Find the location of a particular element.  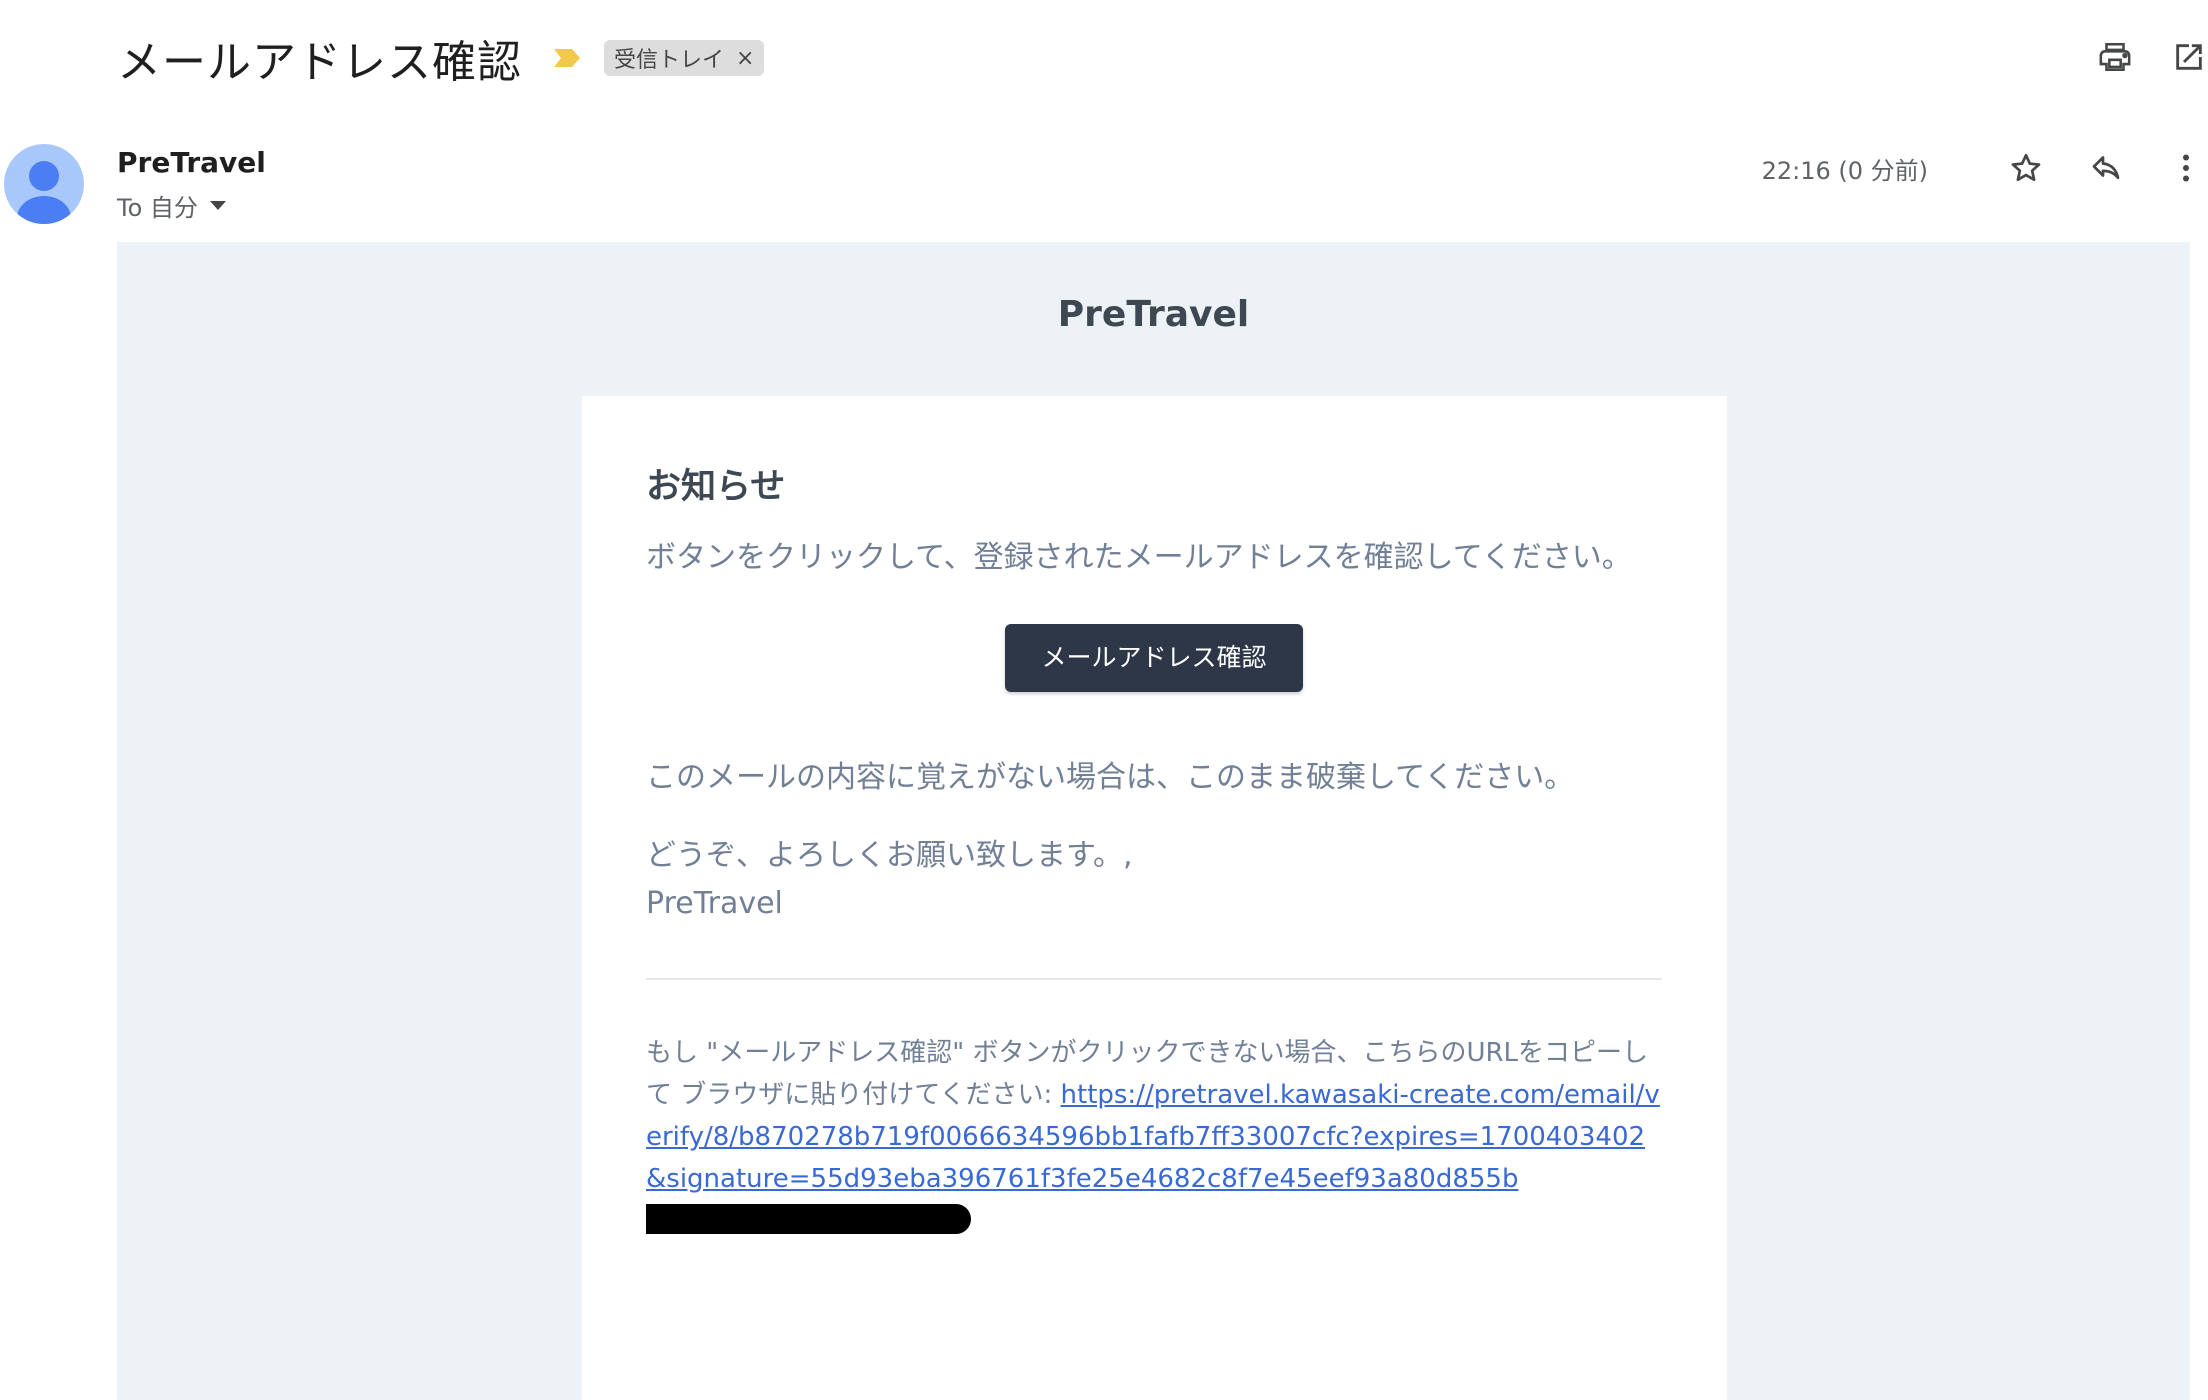

recipient-text: To 自分 is located at coordinates (157, 208).